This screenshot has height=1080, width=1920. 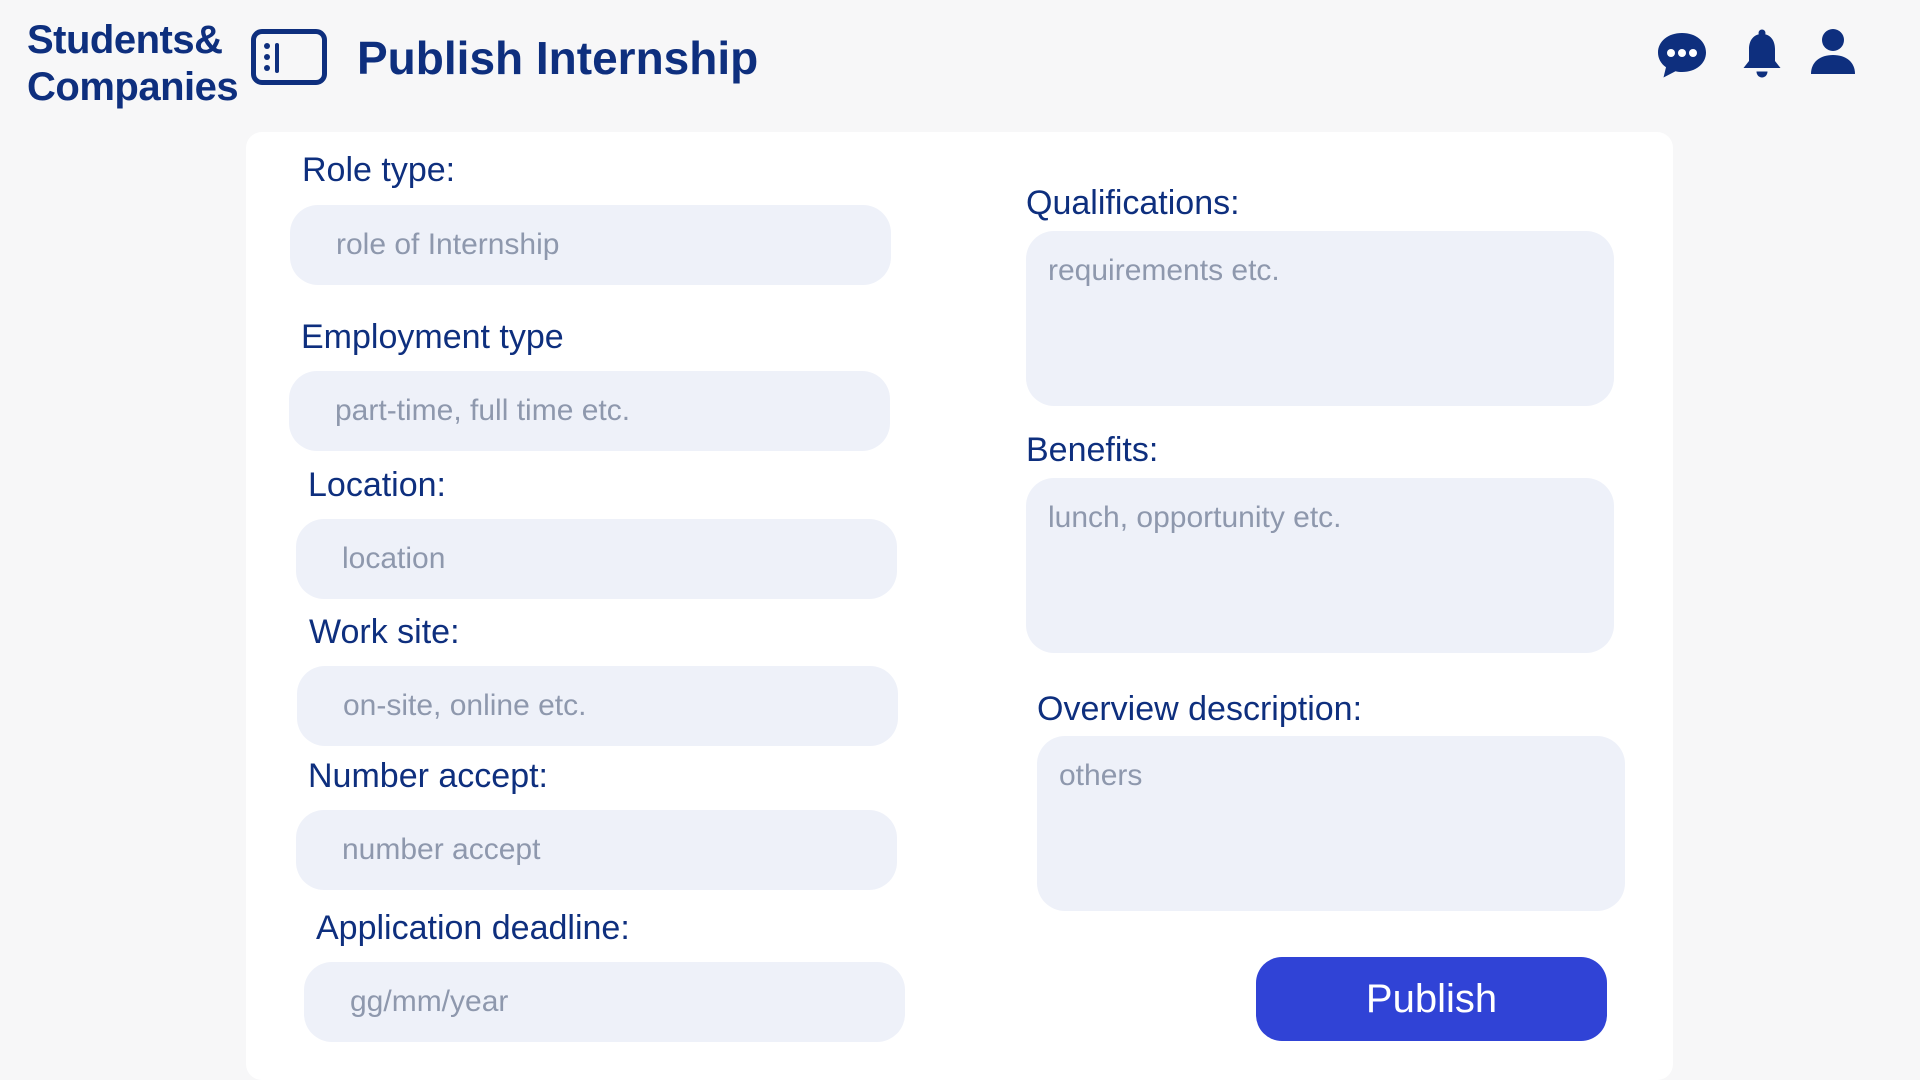 What do you see at coordinates (379, 170) in the screenshot?
I see `role-type-label: Role type:` at bounding box center [379, 170].